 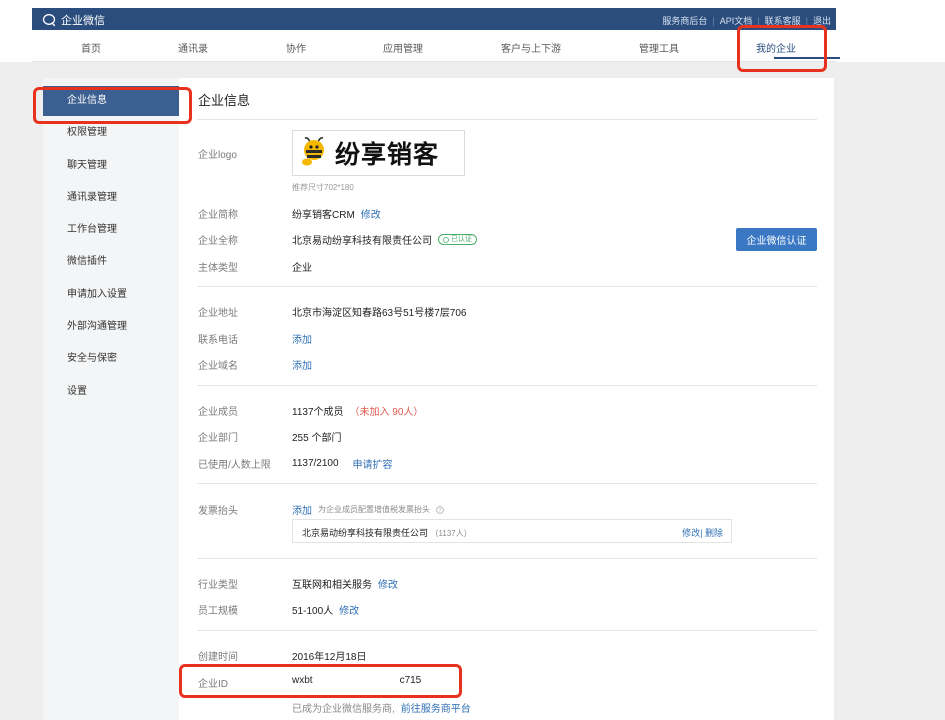 I want to click on sidebar-item-workbench: 工作台管理, so click(x=111, y=230).